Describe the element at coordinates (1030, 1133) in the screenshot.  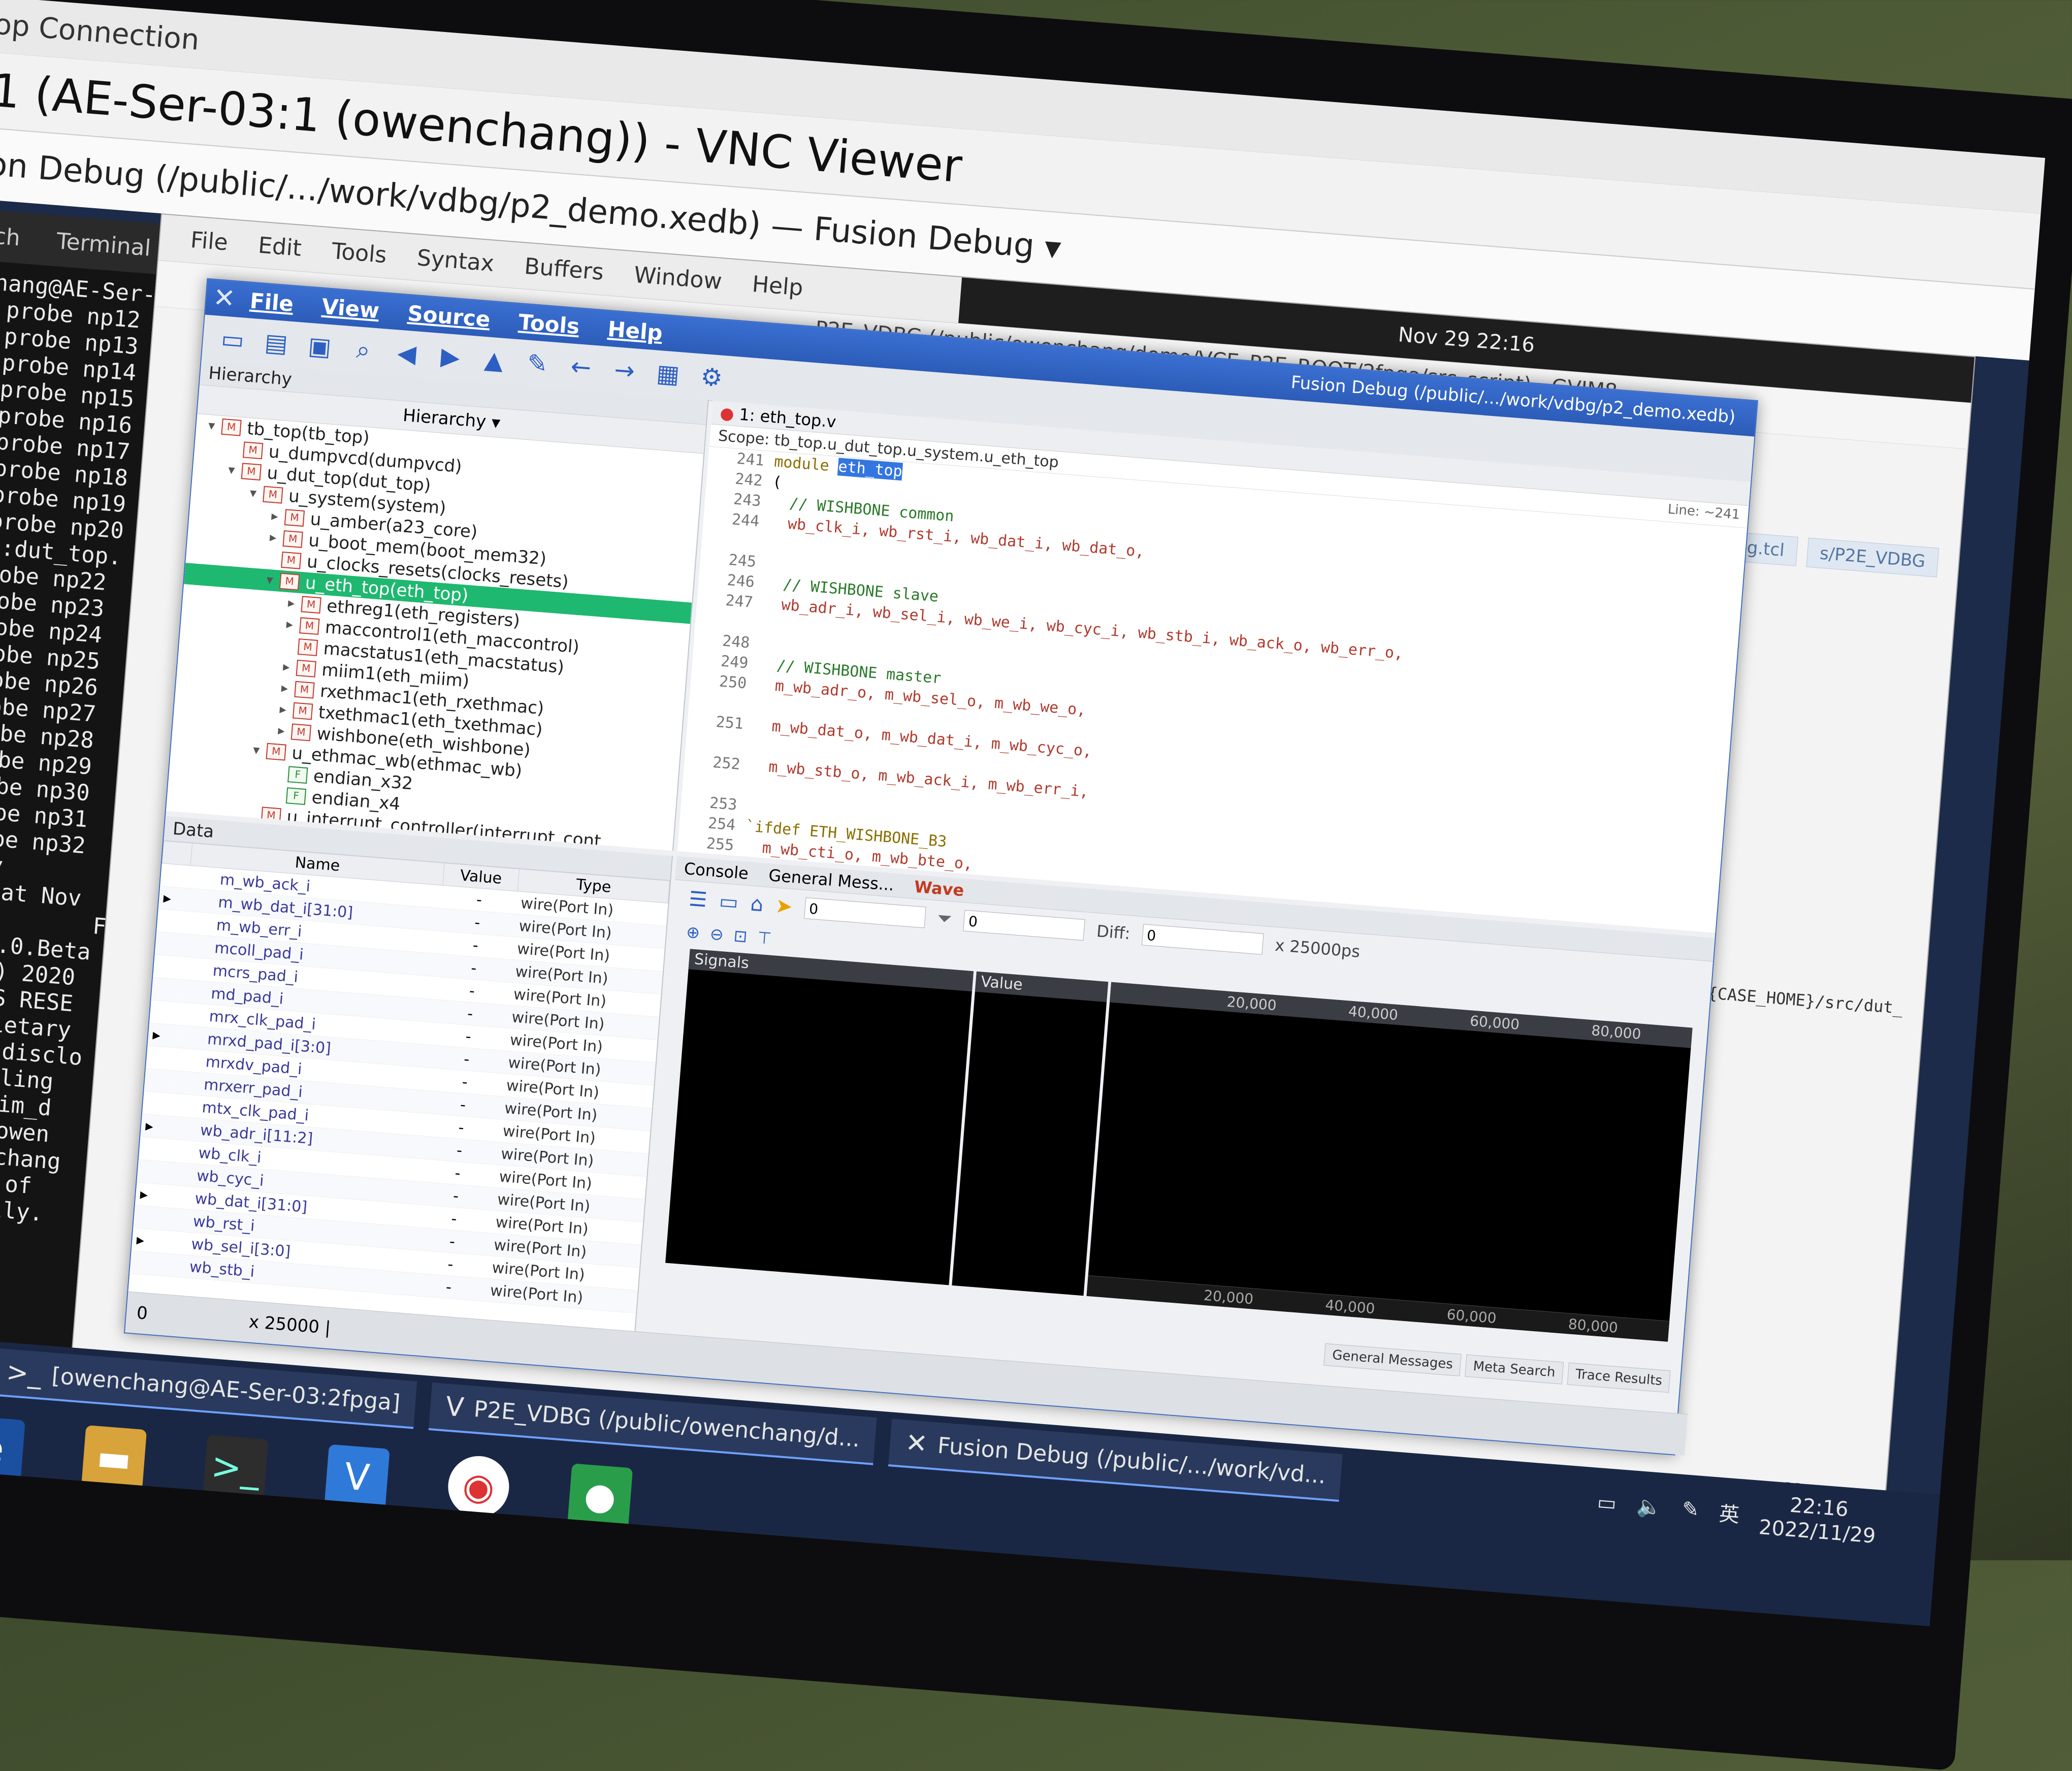
I see `value-column: Value` at that location.